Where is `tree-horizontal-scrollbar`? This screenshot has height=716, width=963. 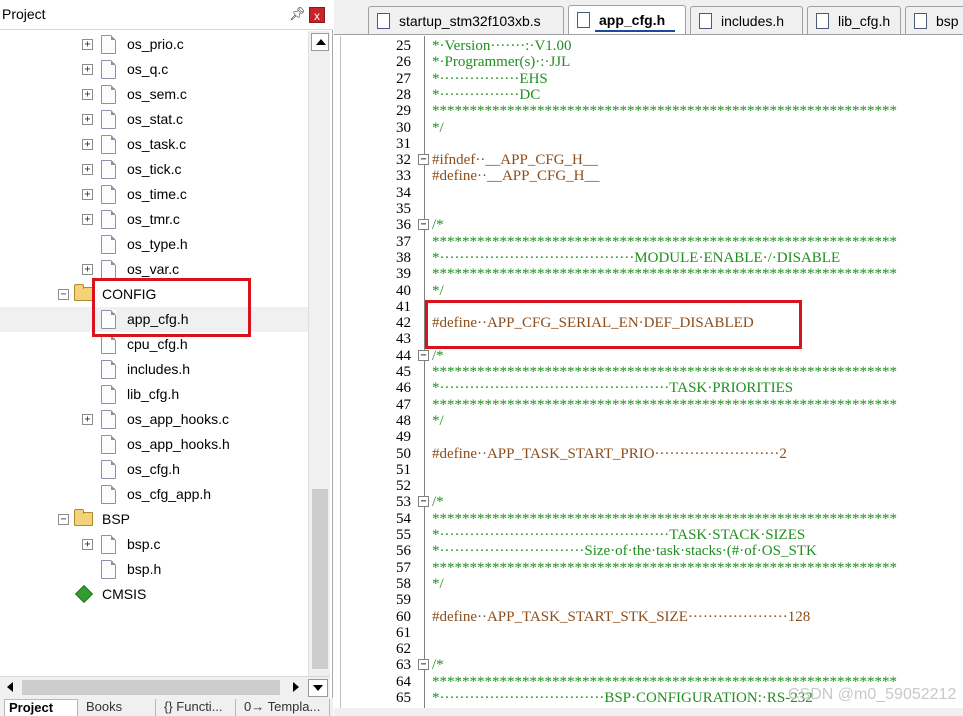 tree-horizontal-scrollbar is located at coordinates (165, 687).